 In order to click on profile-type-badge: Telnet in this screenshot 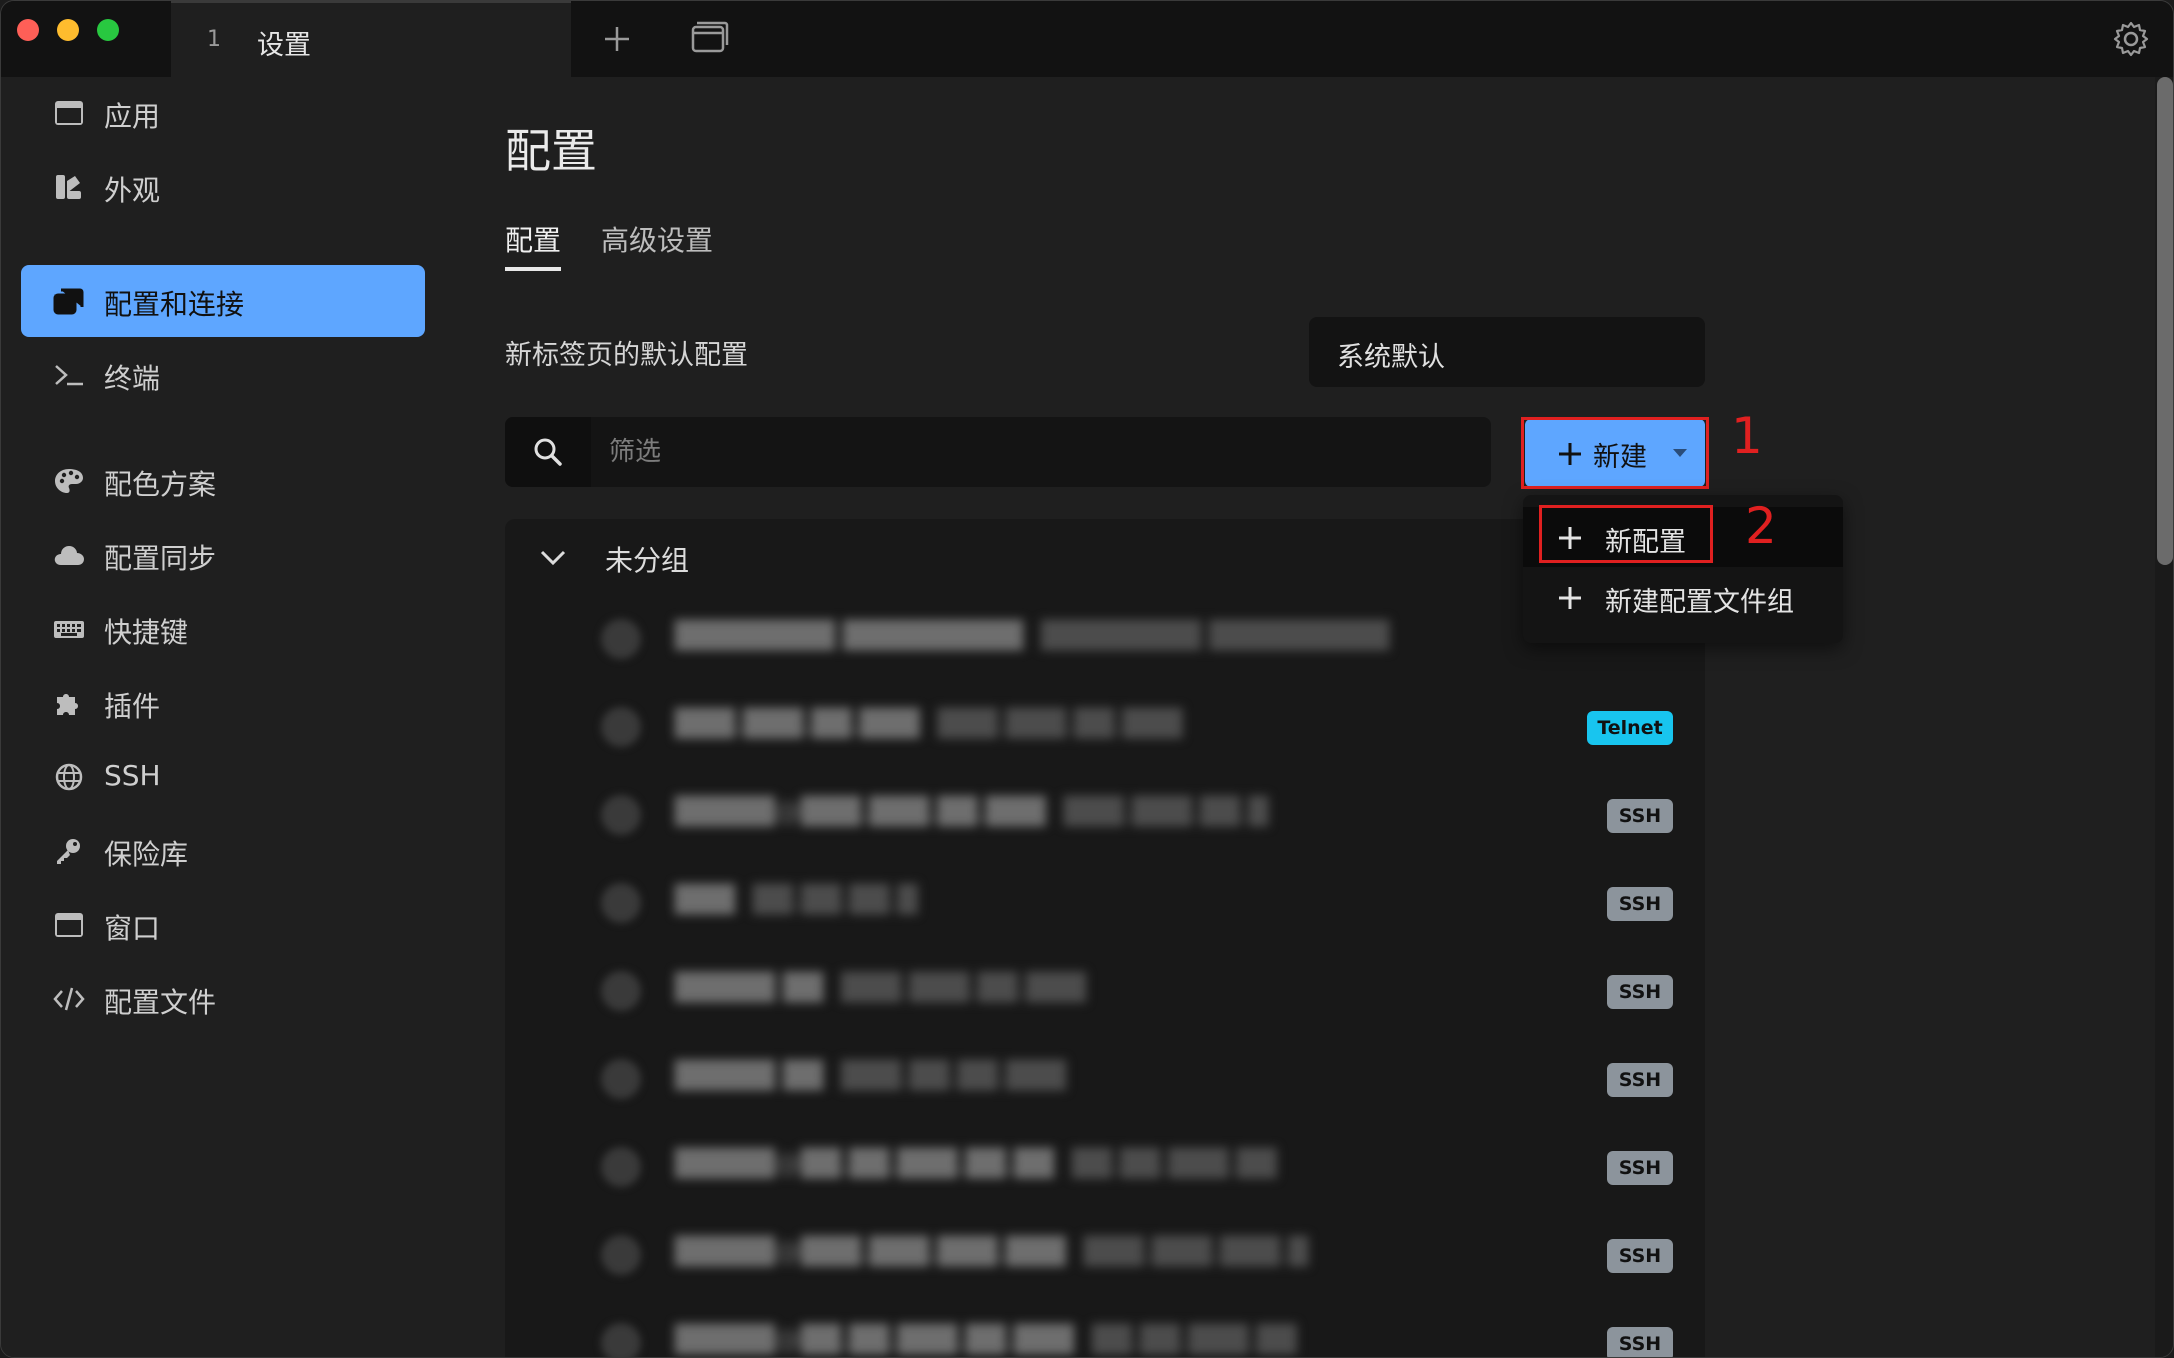, I will do `click(1630, 728)`.